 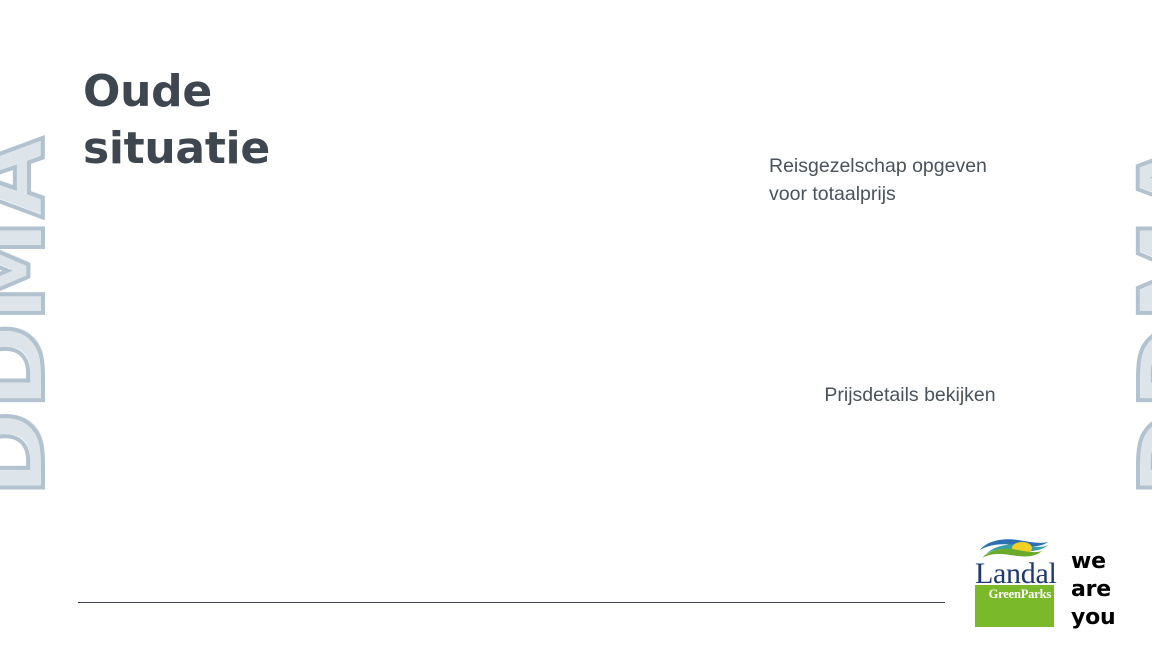 I want to click on tagline-line-2: are, so click(x=1091, y=589).